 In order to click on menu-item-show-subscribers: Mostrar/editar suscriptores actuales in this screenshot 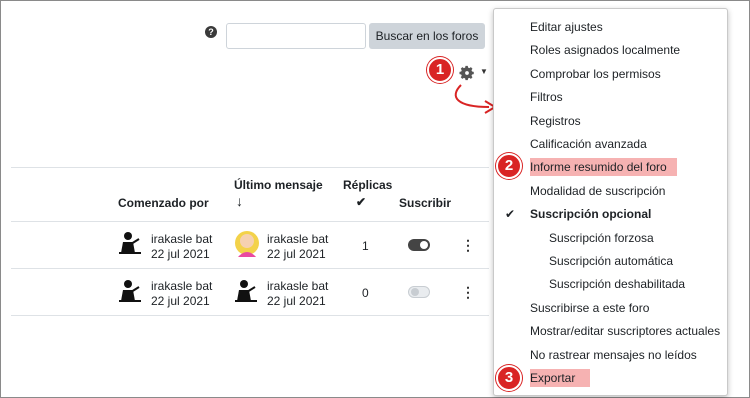, I will do `click(625, 331)`.